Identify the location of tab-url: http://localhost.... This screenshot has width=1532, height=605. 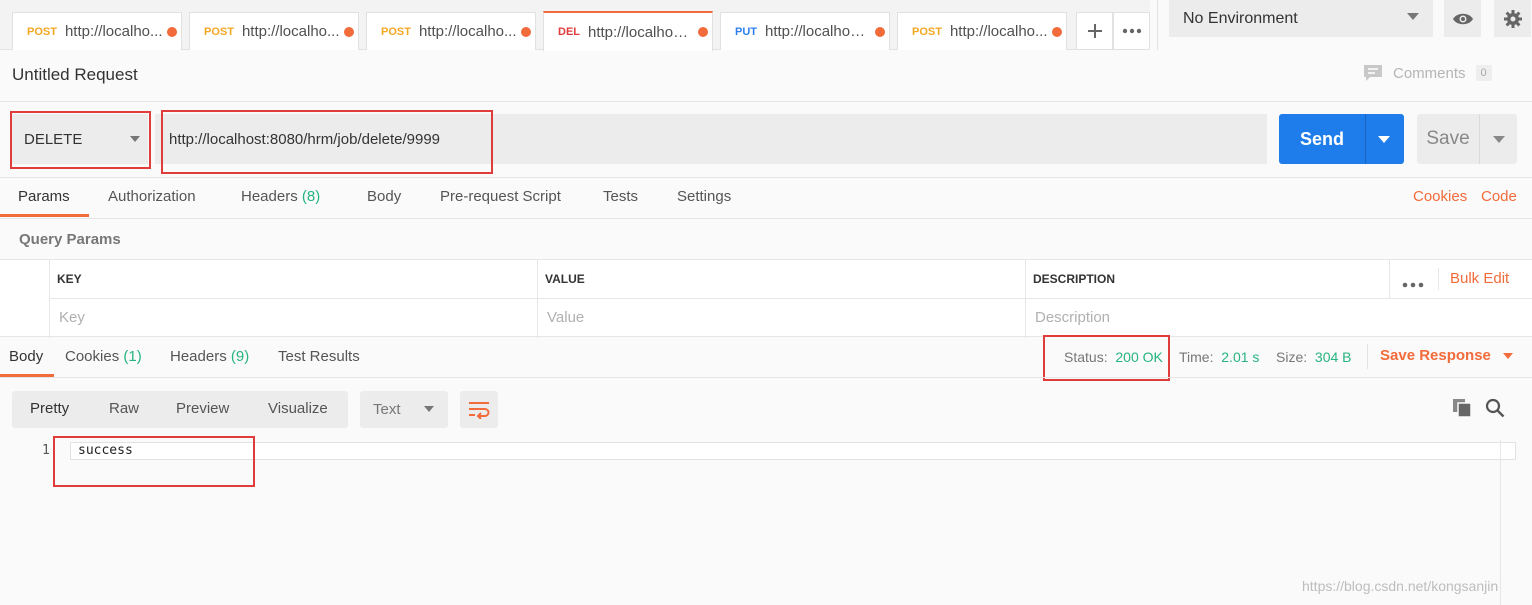
(641, 32).